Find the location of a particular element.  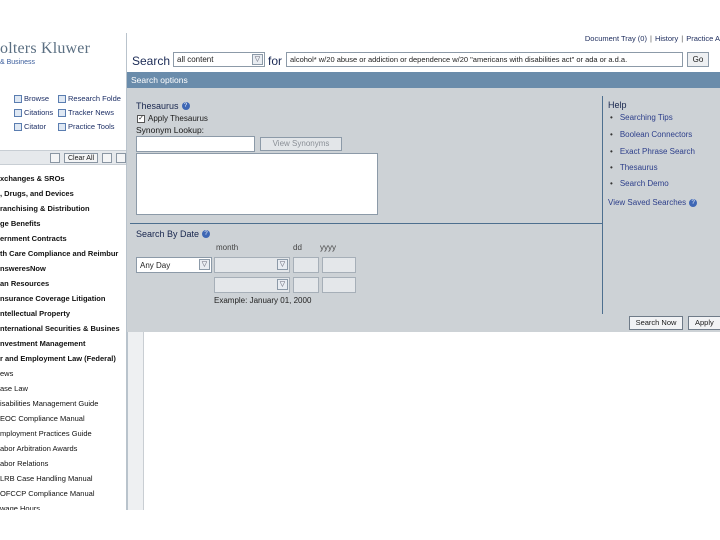

date-range-select: Any Day ▽ is located at coordinates (174, 265).